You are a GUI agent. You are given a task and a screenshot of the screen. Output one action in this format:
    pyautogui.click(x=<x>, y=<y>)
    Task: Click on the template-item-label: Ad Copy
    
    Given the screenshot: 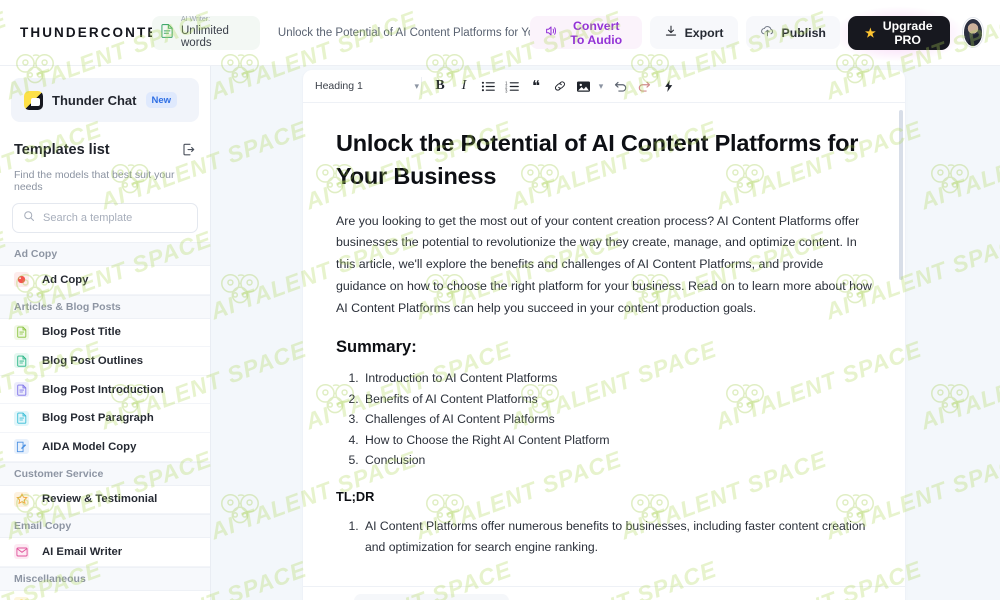 What is the action you would take?
    pyautogui.click(x=65, y=279)
    